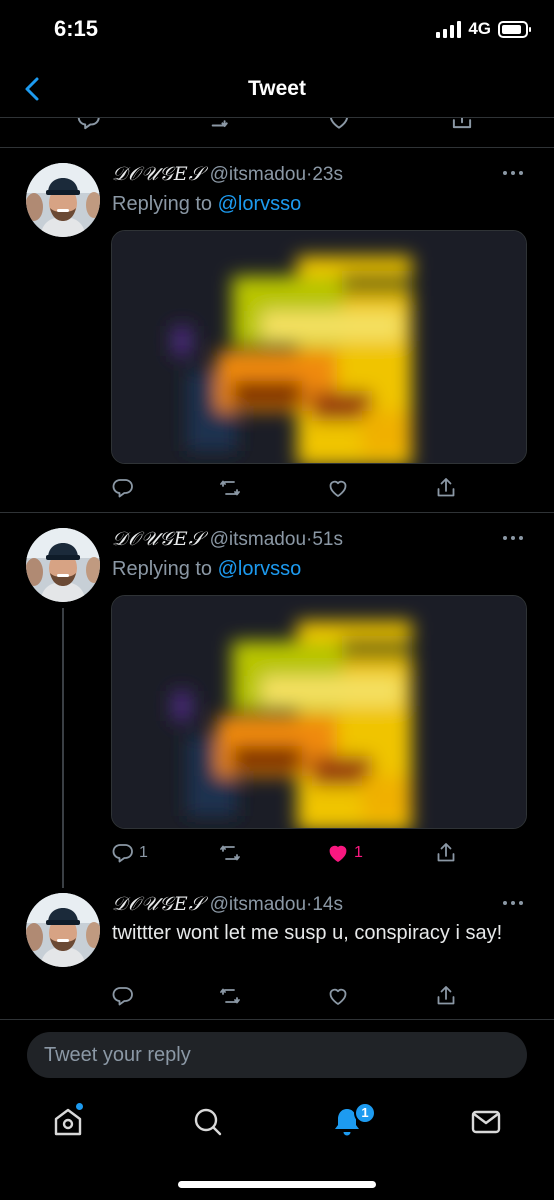 The image size is (554, 1200). I want to click on tweet-header: 𝒟𝒪𝒰𝒢𝐸𝒮 @itsmadou·23s, so click(227, 174).